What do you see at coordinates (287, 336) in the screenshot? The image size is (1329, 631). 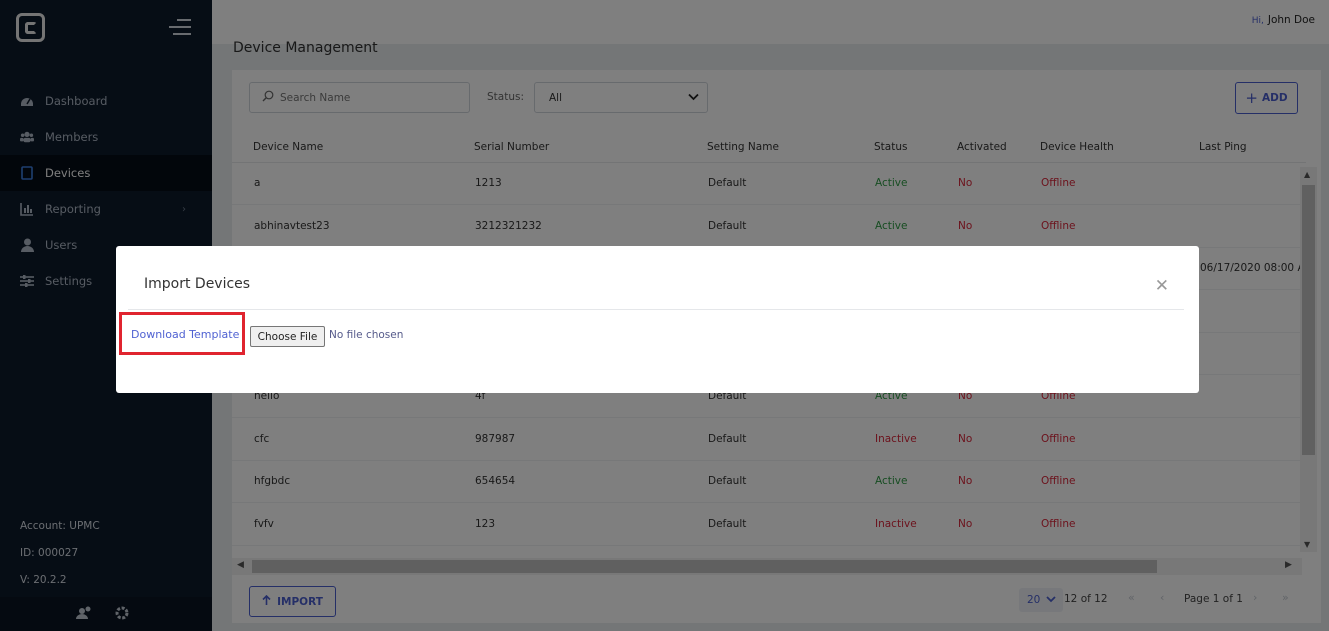 I see `choose-file-button: Choose File` at bounding box center [287, 336].